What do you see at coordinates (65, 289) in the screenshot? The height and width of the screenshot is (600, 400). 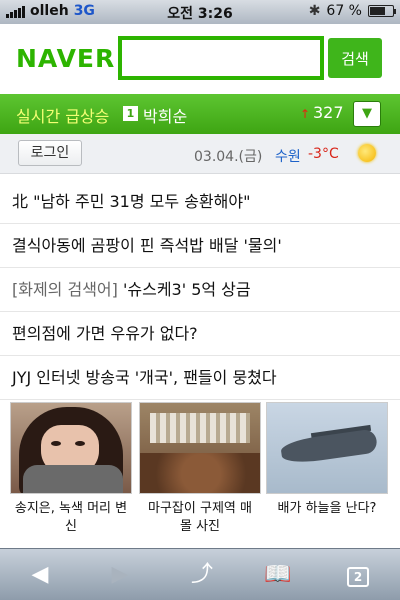 I see `news-tag: [화제의 검색어]` at bounding box center [65, 289].